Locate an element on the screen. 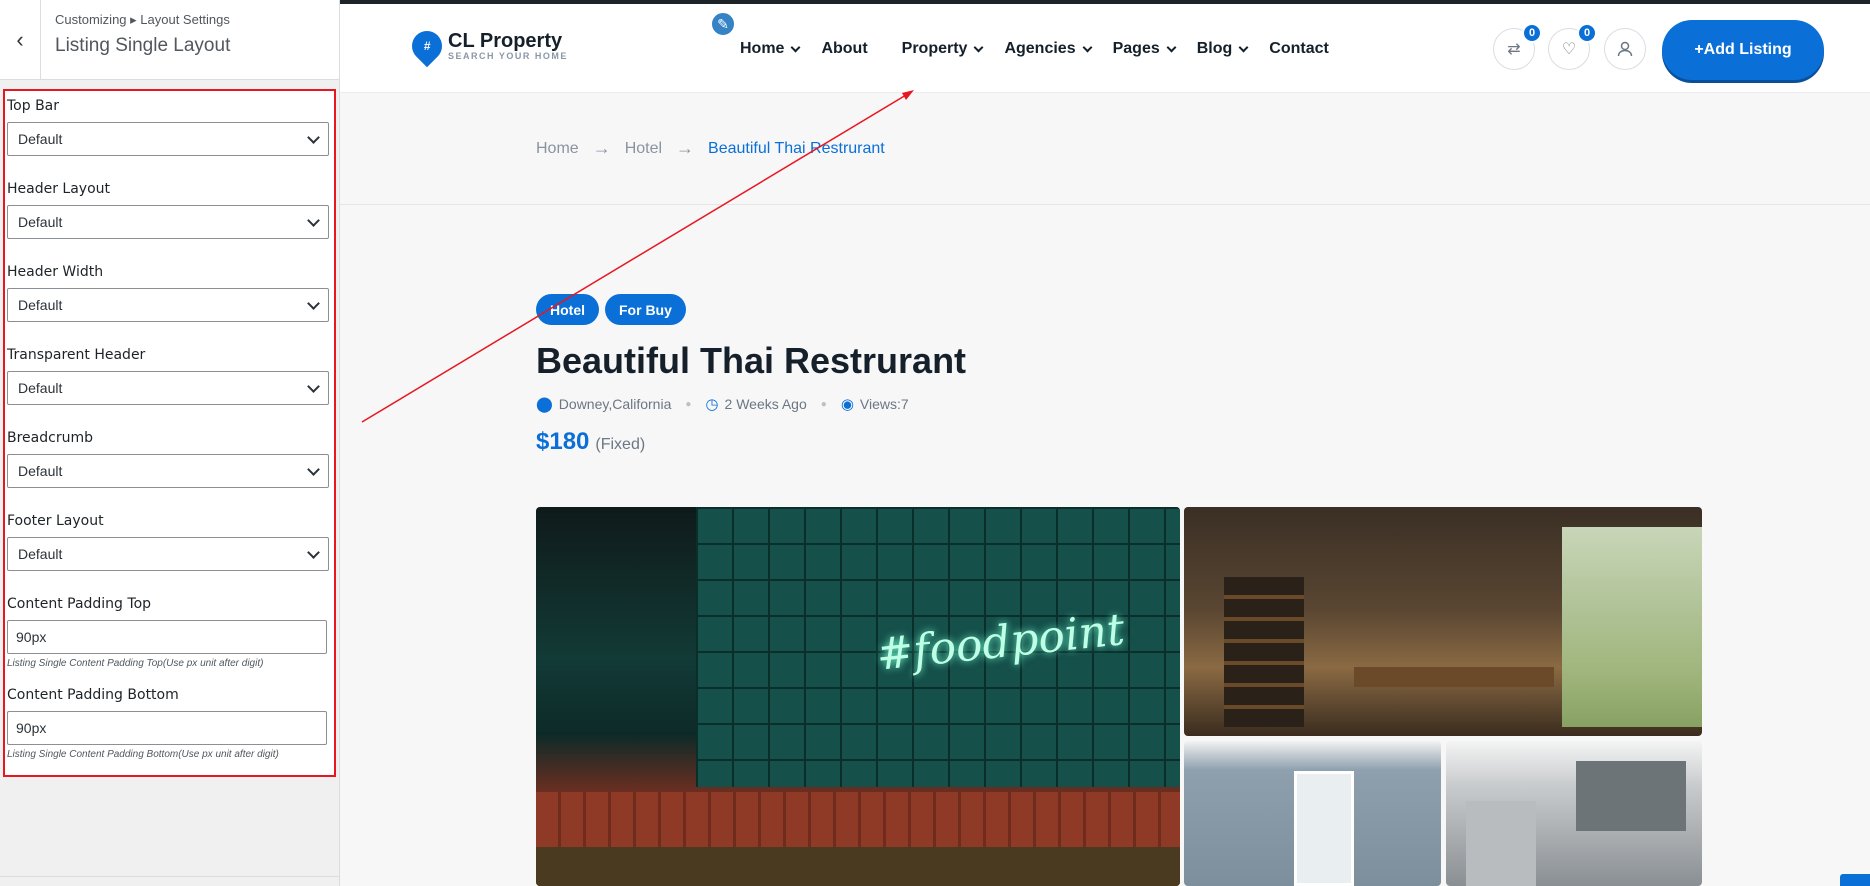 This screenshot has height=886, width=1870. gallery-image-kitchen is located at coordinates (1574, 813).